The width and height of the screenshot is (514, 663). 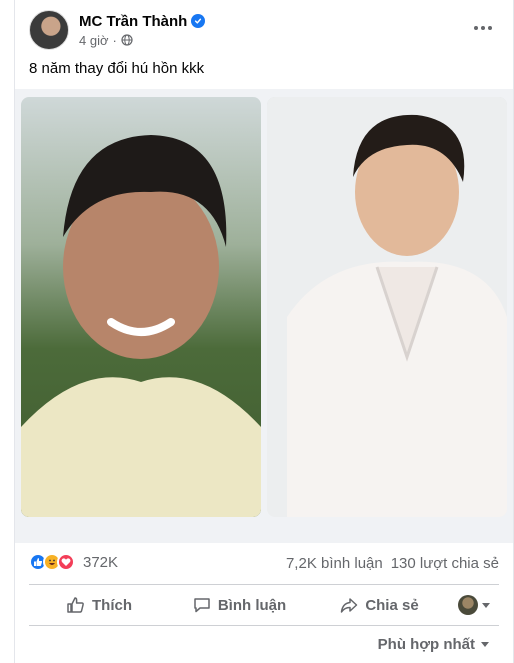 What do you see at coordinates (49, 30) in the screenshot?
I see `author-avatar` at bounding box center [49, 30].